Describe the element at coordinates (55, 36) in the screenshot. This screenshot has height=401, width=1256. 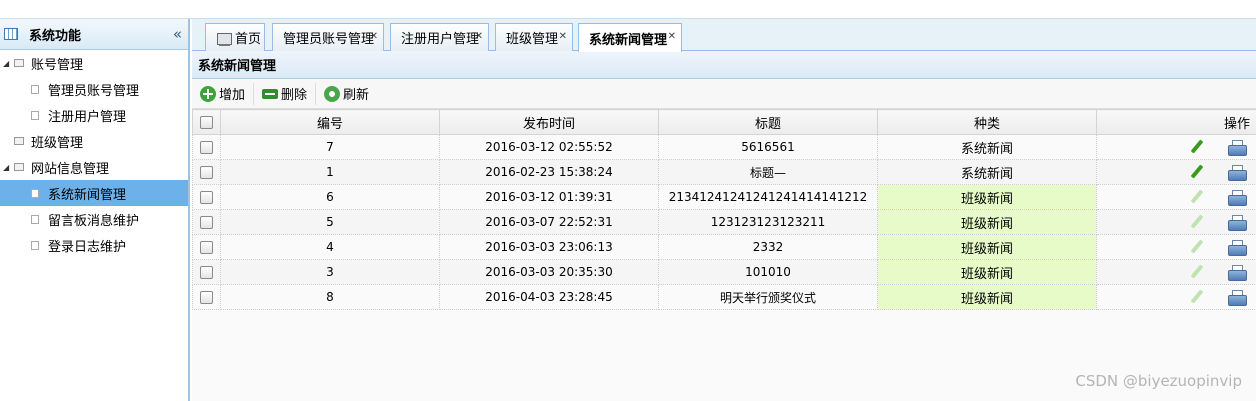
I see `sidebar-title: 系统功能` at that location.